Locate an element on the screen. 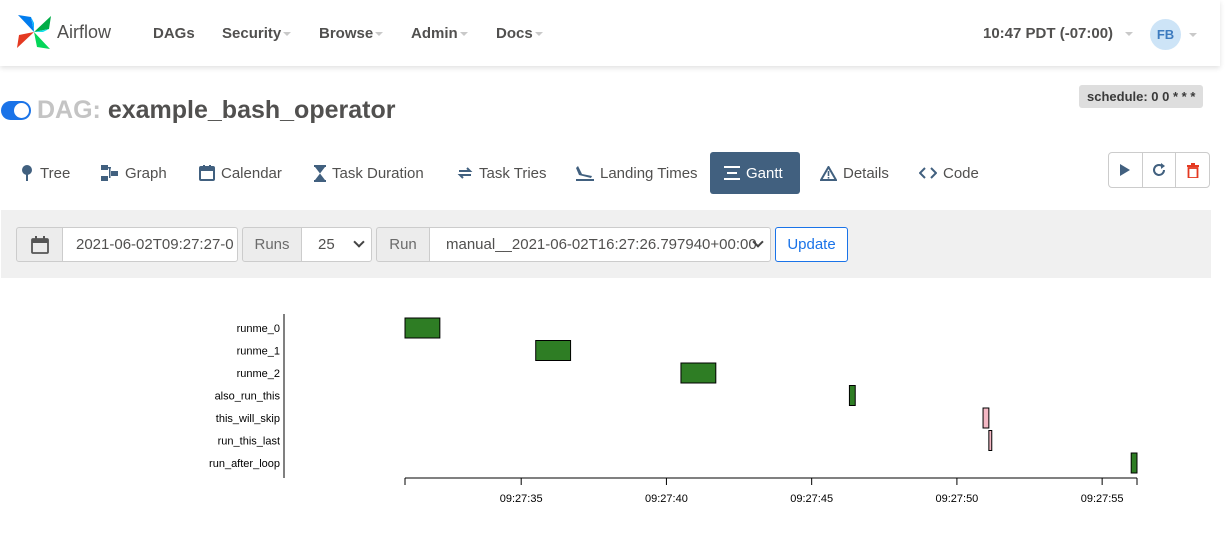 Image resolution: width=1226 pixels, height=538 pixels. brand-name: Airflow is located at coordinates (84, 31).